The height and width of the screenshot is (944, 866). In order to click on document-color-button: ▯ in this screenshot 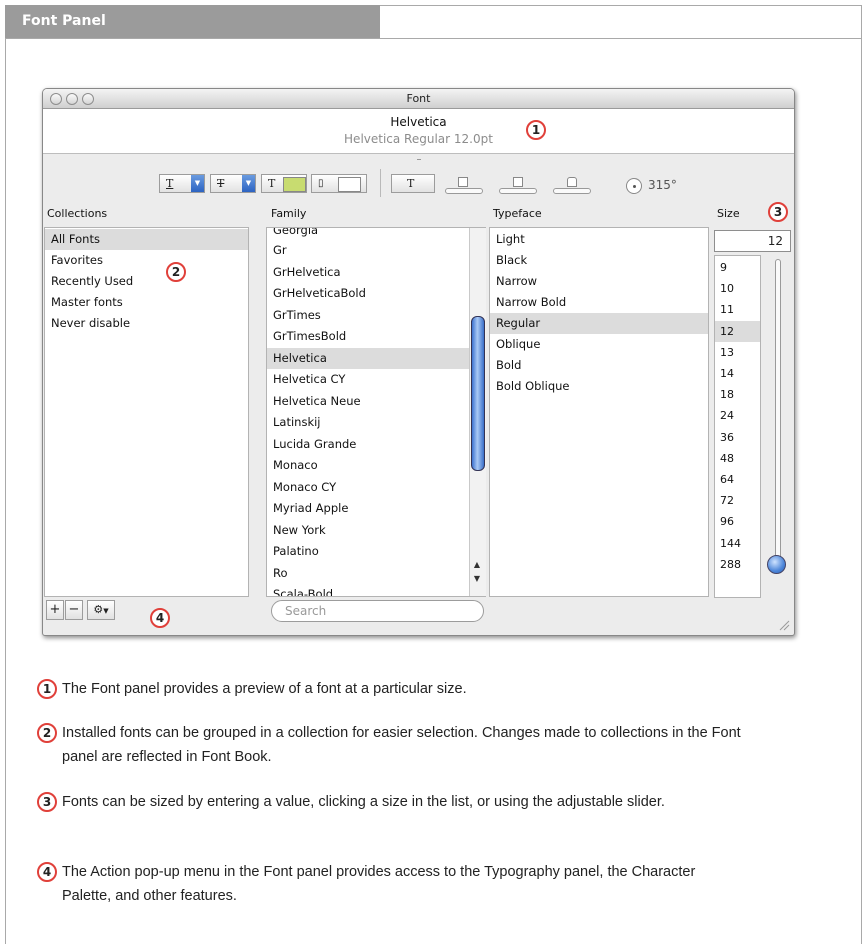, I will do `click(339, 183)`.